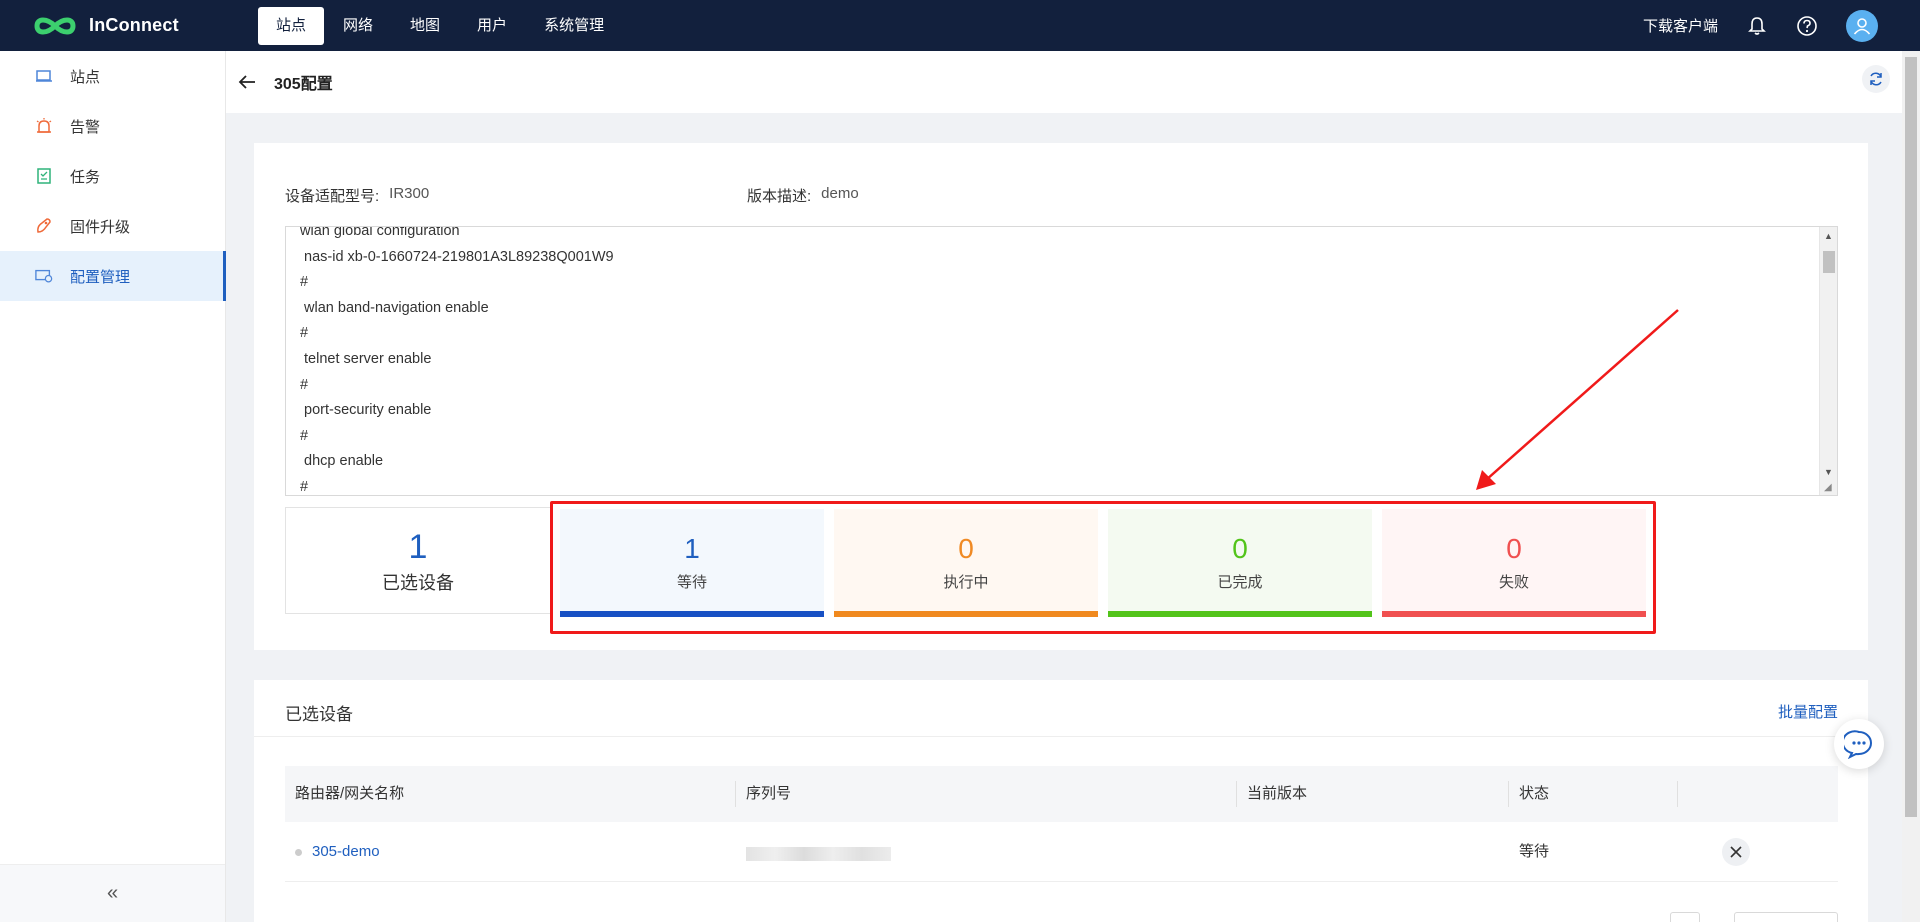 The width and height of the screenshot is (1920, 922). What do you see at coordinates (1064, 82) in the screenshot?
I see `page-header: 305配置` at bounding box center [1064, 82].